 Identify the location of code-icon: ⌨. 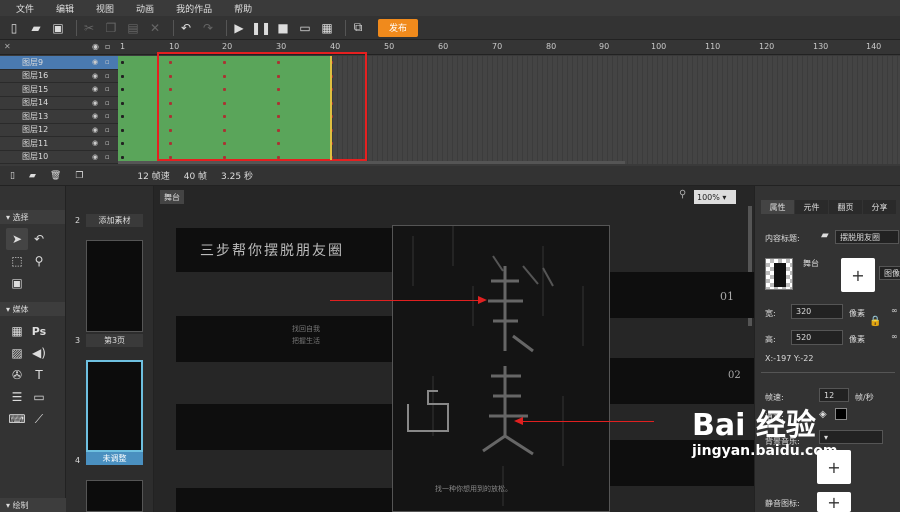
(17, 419).